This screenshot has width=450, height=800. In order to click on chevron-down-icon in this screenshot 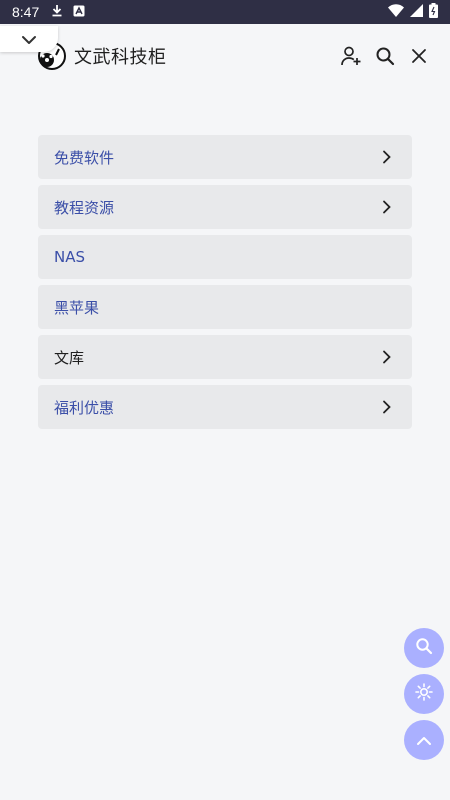, I will do `click(29, 39)`.